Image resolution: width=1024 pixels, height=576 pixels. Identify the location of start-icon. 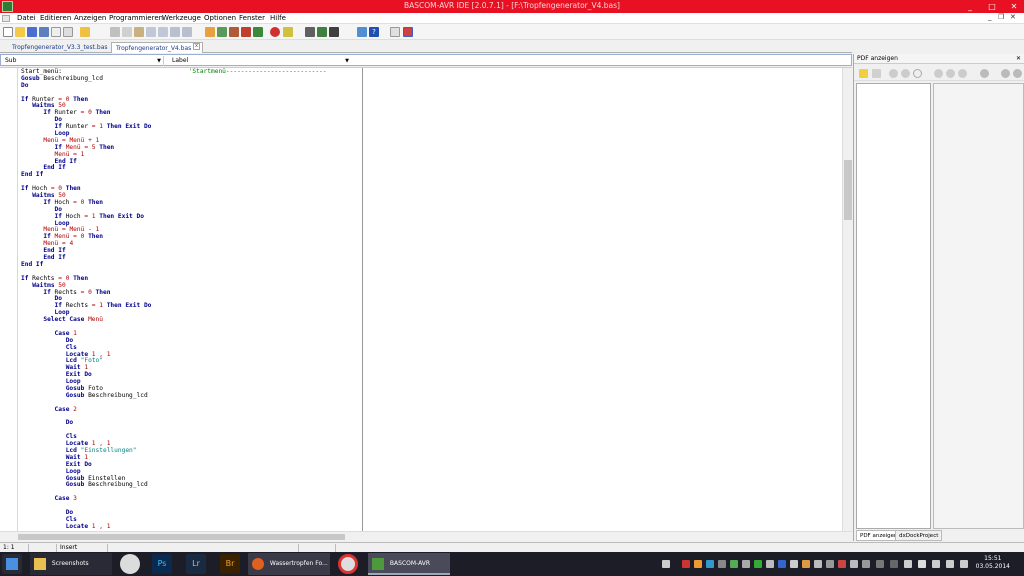
(12, 564).